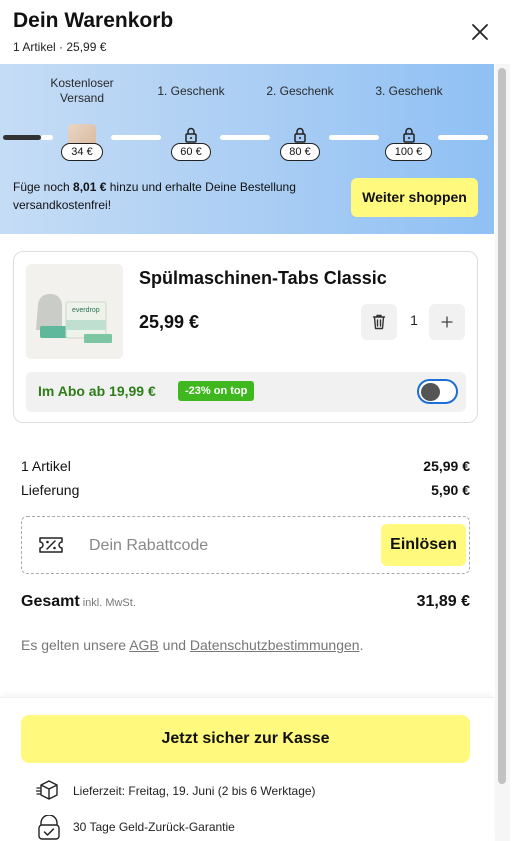 This screenshot has width=513, height=841. I want to click on quantity-value: 1, so click(414, 320).